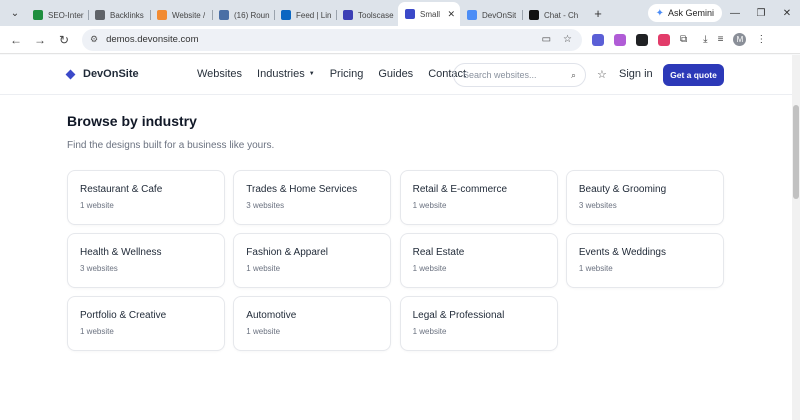 This screenshot has height=420, width=800. What do you see at coordinates (787, 13) in the screenshot?
I see `close-window-button: ✕` at bounding box center [787, 13].